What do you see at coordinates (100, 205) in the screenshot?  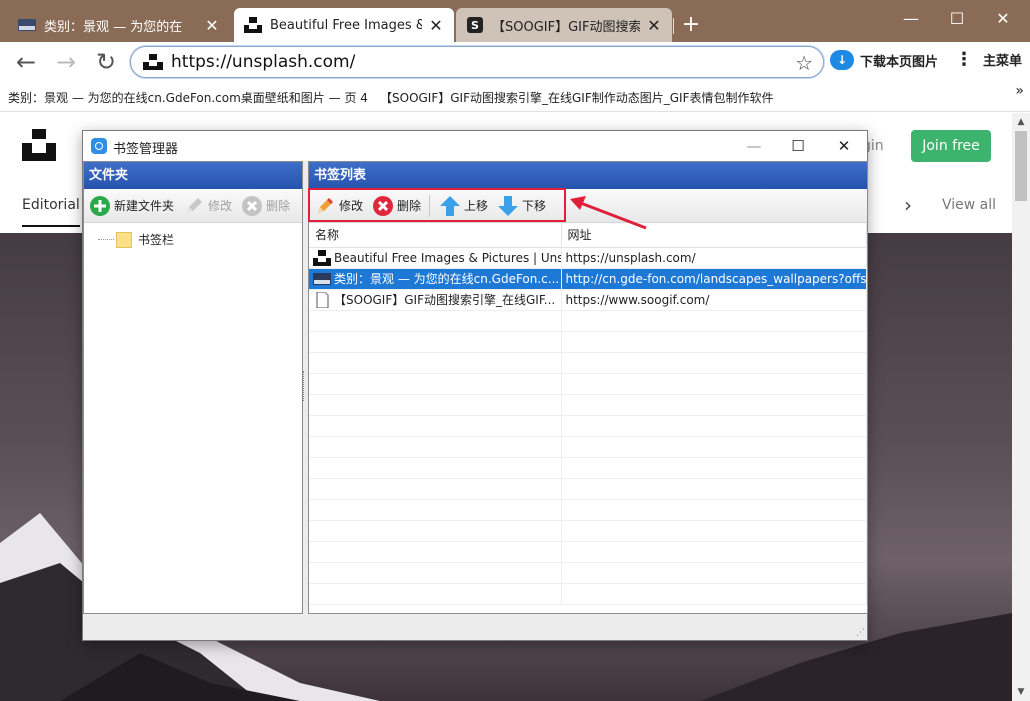 I see `add-icon` at bounding box center [100, 205].